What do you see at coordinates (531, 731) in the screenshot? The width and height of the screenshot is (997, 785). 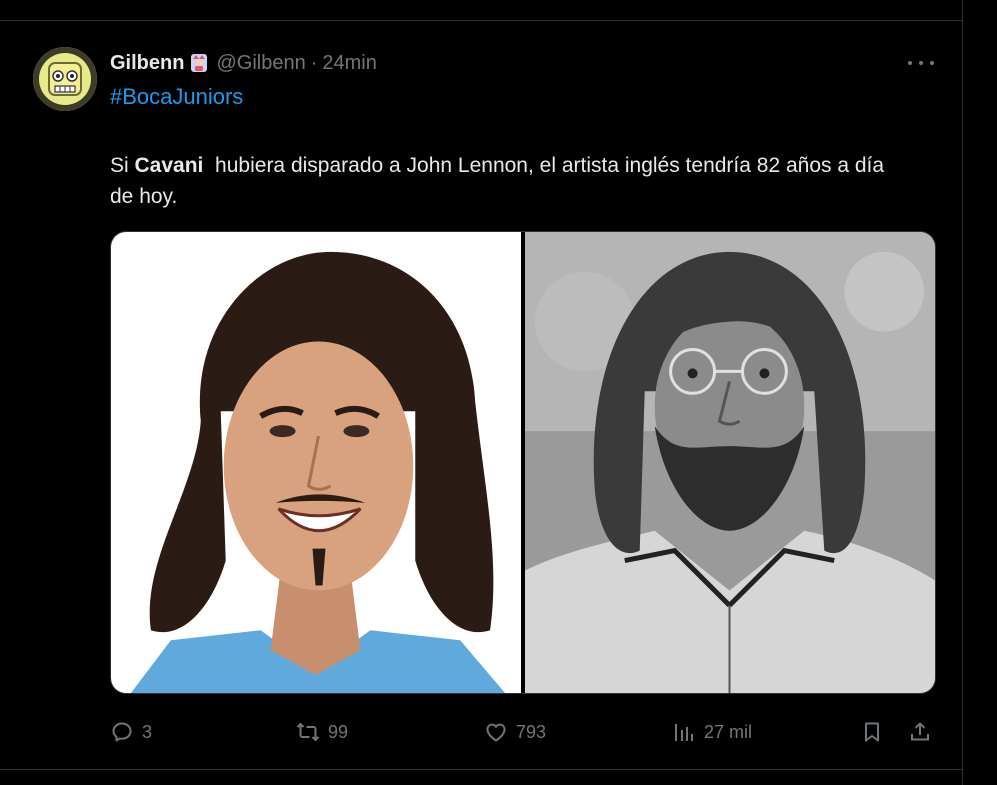 I see `like-count: 793` at bounding box center [531, 731].